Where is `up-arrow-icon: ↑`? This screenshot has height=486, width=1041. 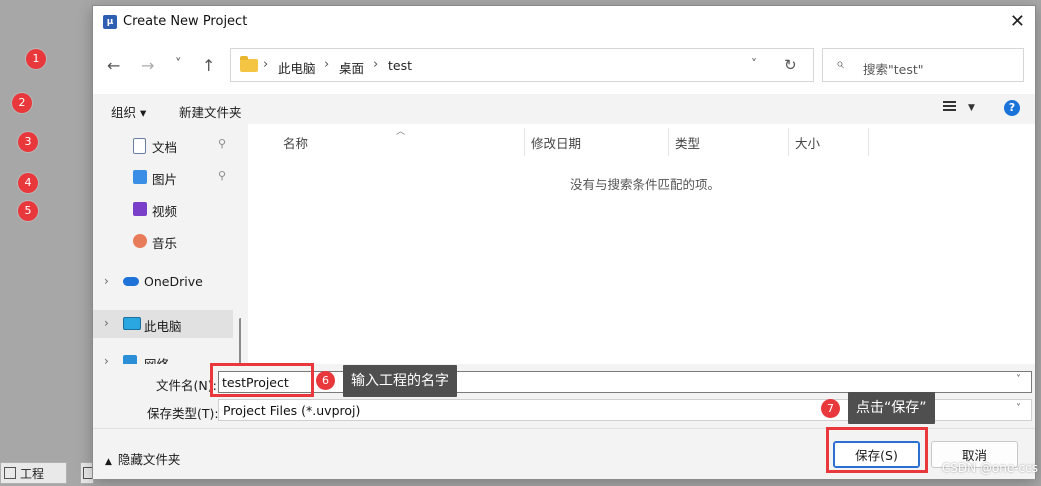
up-arrow-icon: ↑ is located at coordinates (208, 66).